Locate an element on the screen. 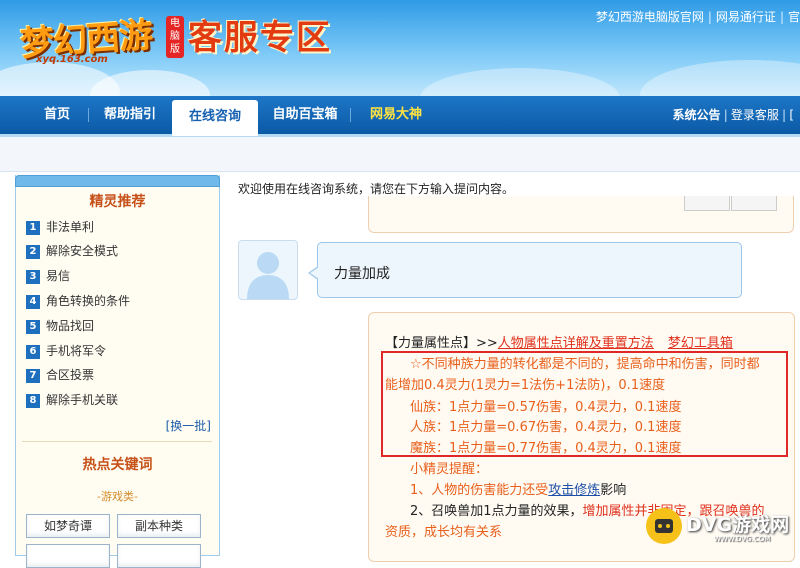  item-label: 合区投票 is located at coordinates (70, 375).